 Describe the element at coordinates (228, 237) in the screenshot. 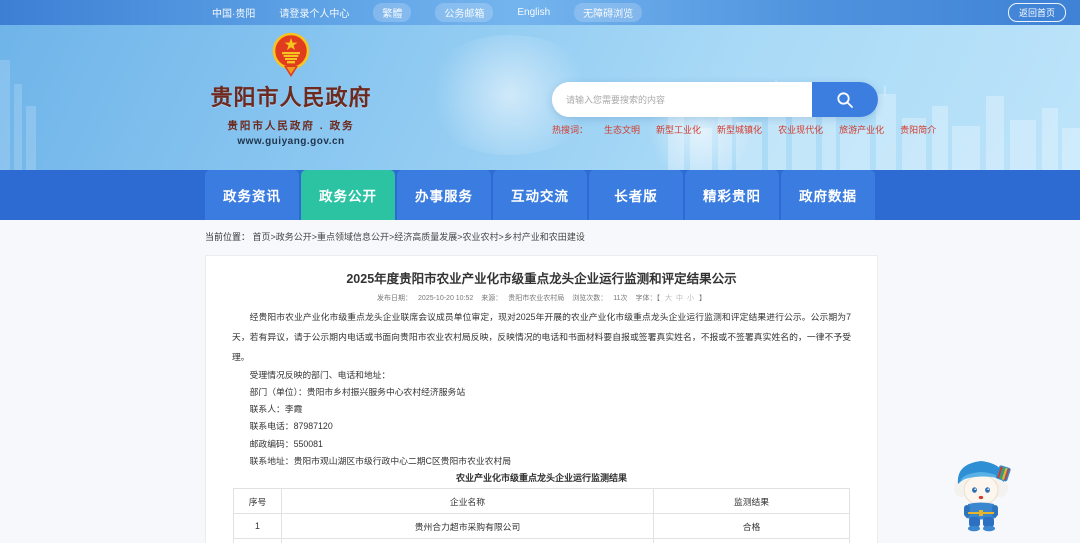

I see `breadcrumb-label: 当前位置：` at that location.